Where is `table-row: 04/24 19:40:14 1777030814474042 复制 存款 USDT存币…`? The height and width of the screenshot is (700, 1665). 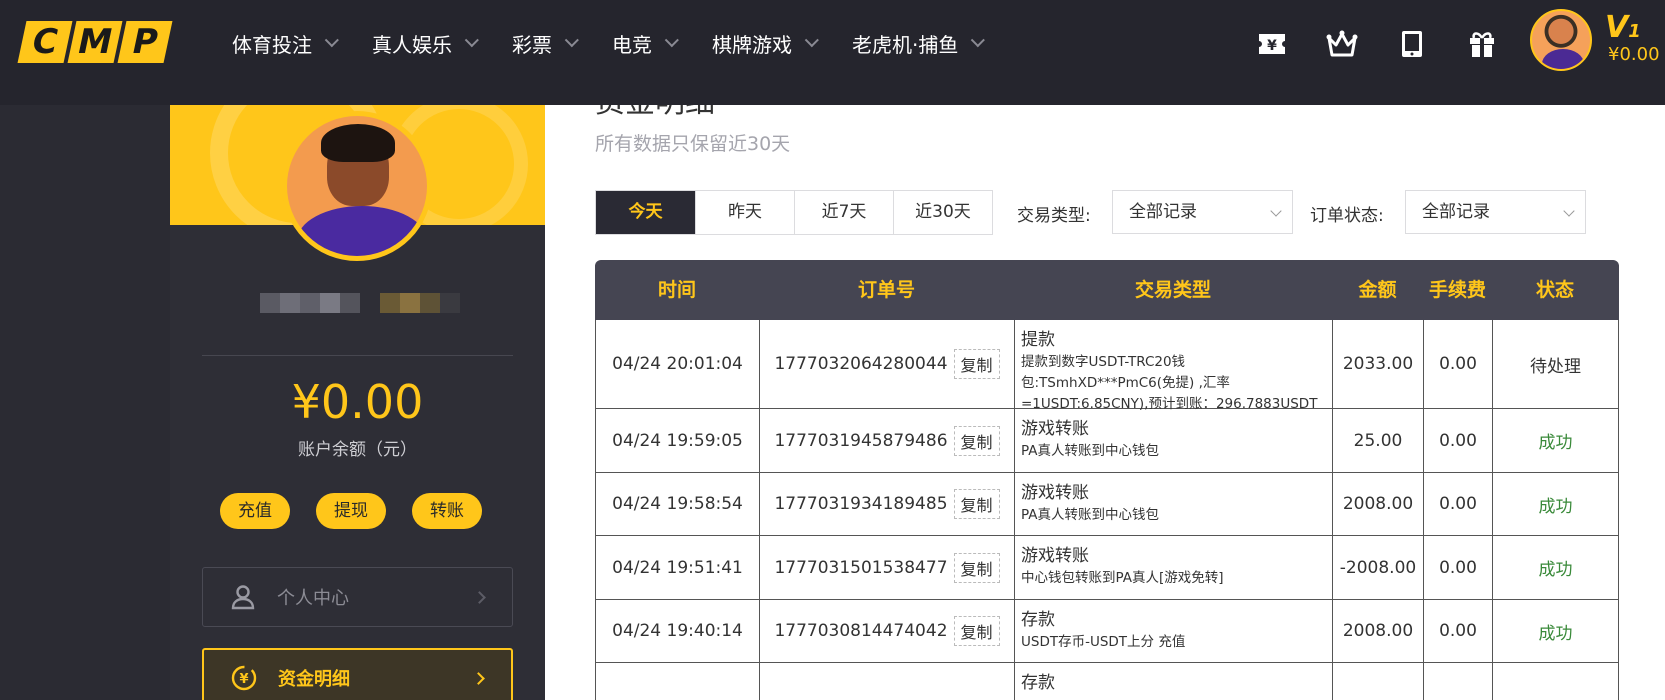 table-row: 04/24 19:40:14 1777030814474042 复制 存款 USDT存币… is located at coordinates (1107, 631).